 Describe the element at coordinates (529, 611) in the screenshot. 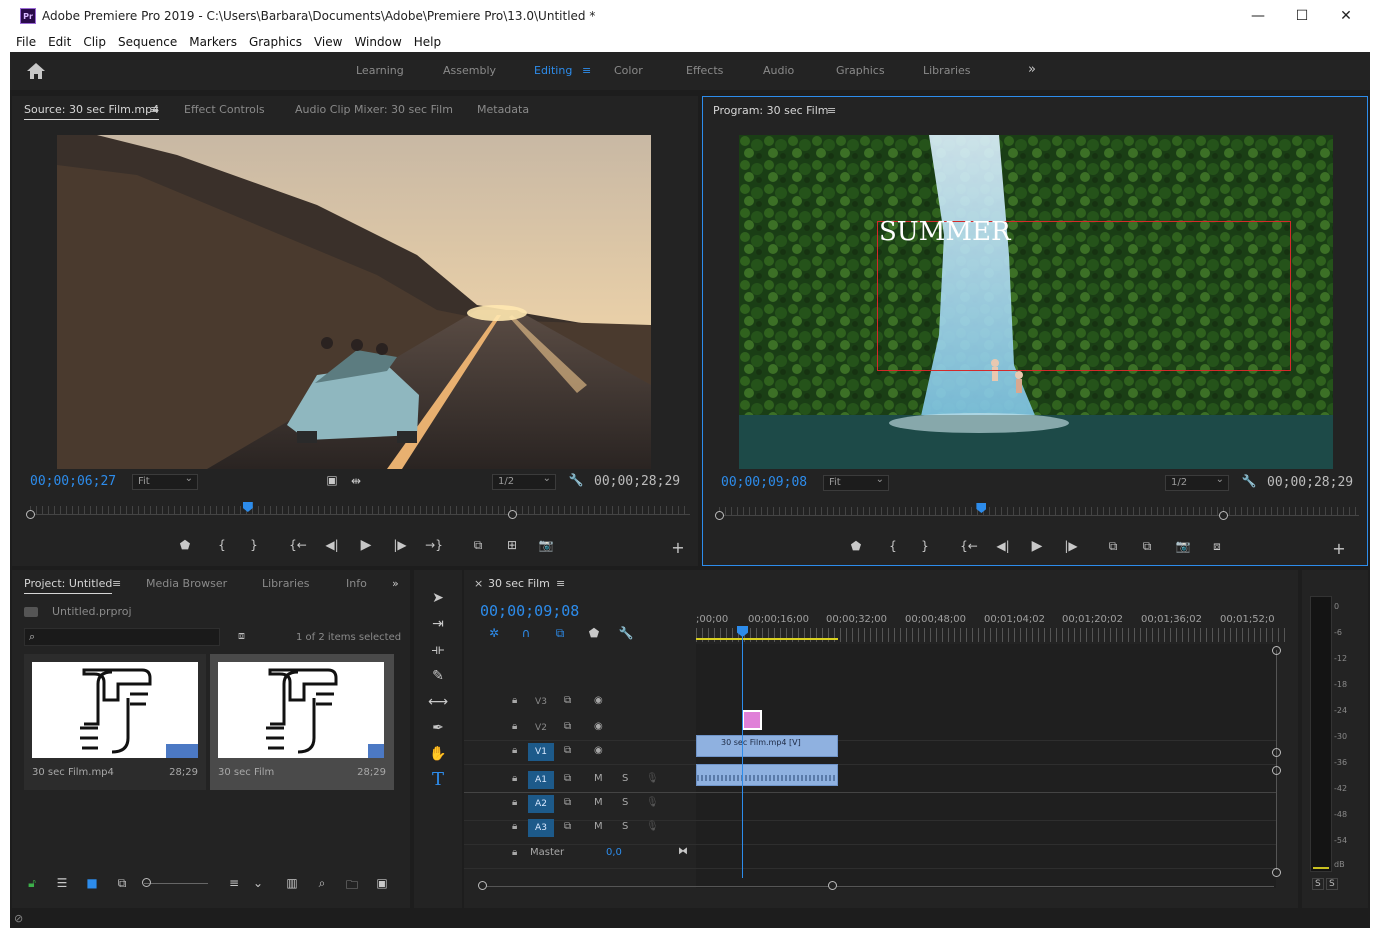

I see `timeline-timecode: 00;00;09;08` at that location.